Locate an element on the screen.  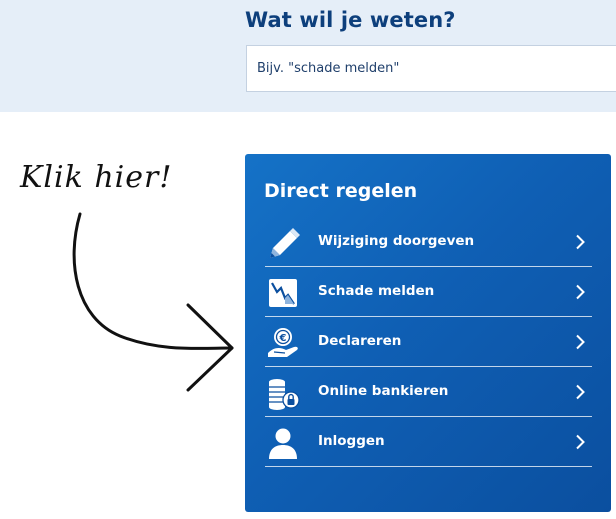
menu-item-label: Schade melden is located at coordinates (376, 291).